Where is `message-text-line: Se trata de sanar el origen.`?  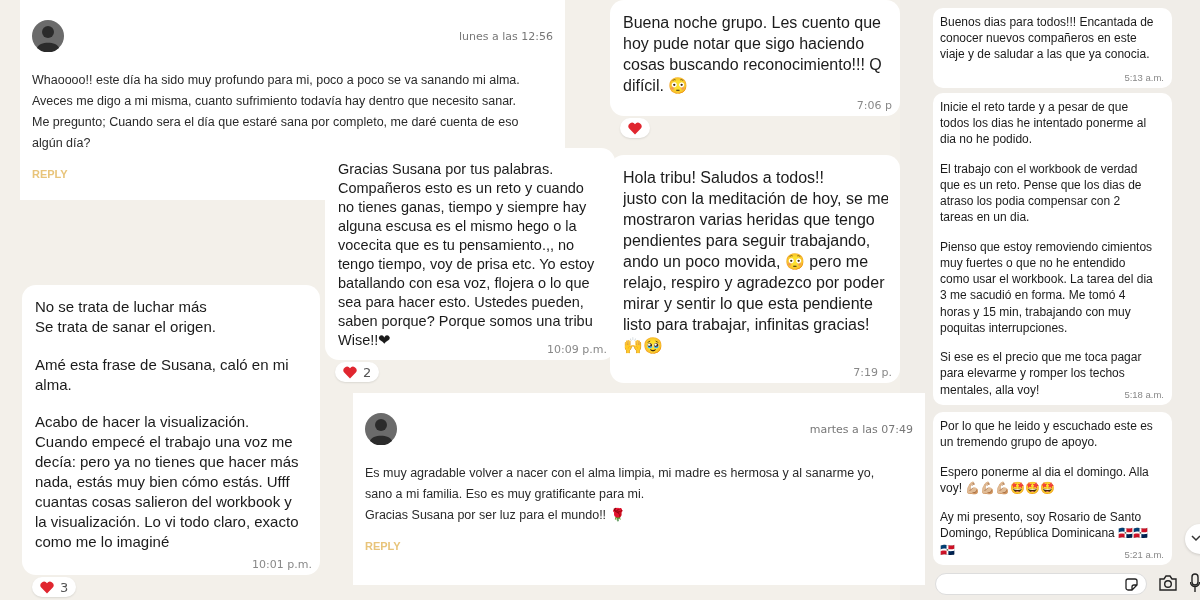
message-text-line: Se trata de sanar el origen. is located at coordinates (125, 327).